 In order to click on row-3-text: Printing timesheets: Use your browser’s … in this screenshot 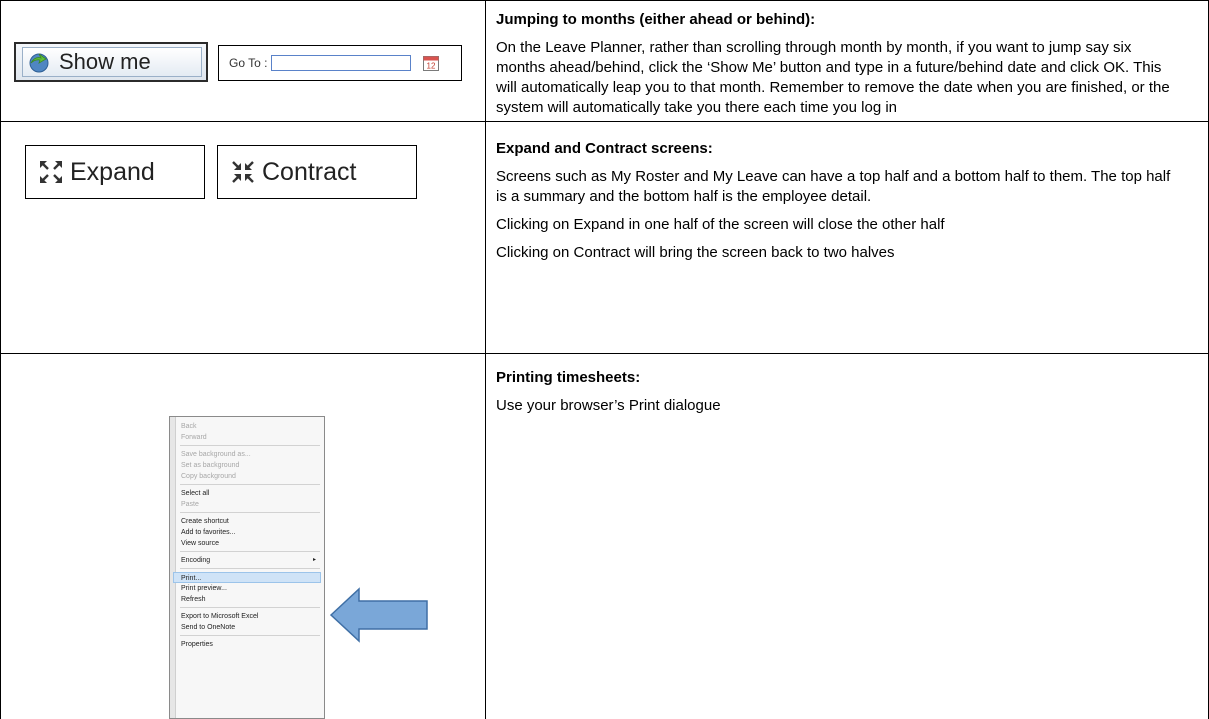, I will do `click(847, 392)`.